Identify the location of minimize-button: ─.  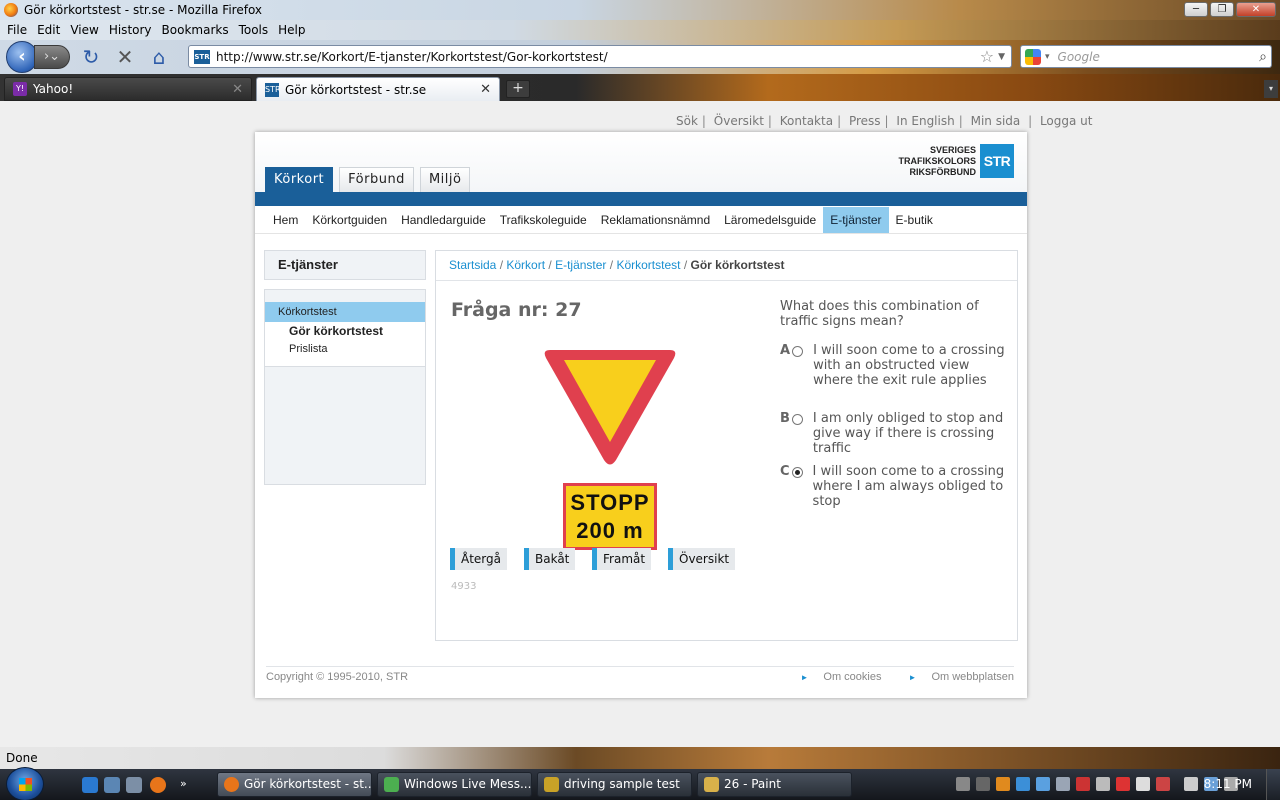
(1196, 9).